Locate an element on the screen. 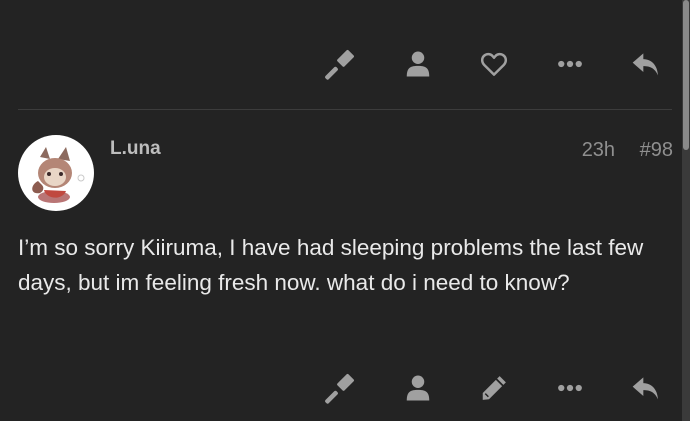 Image resolution: width=690 pixels, height=421 pixels. scrollbar-thumb is located at coordinates (686, 75).